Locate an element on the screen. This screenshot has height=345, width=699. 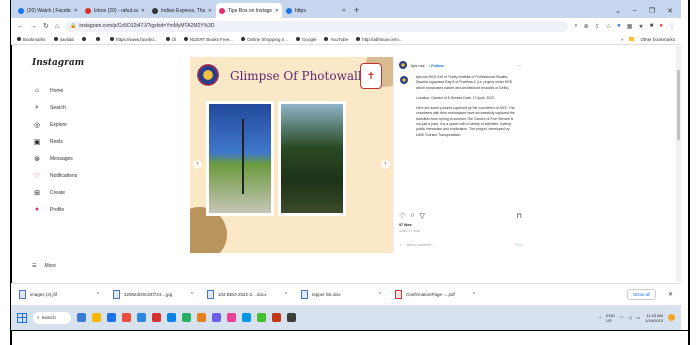
instagram-logo: Instagram is located at coordinates (82, 63).